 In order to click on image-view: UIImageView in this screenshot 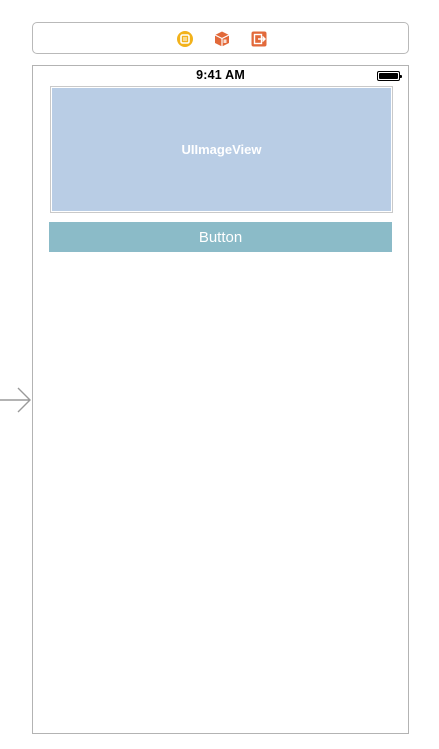, I will do `click(221, 149)`.